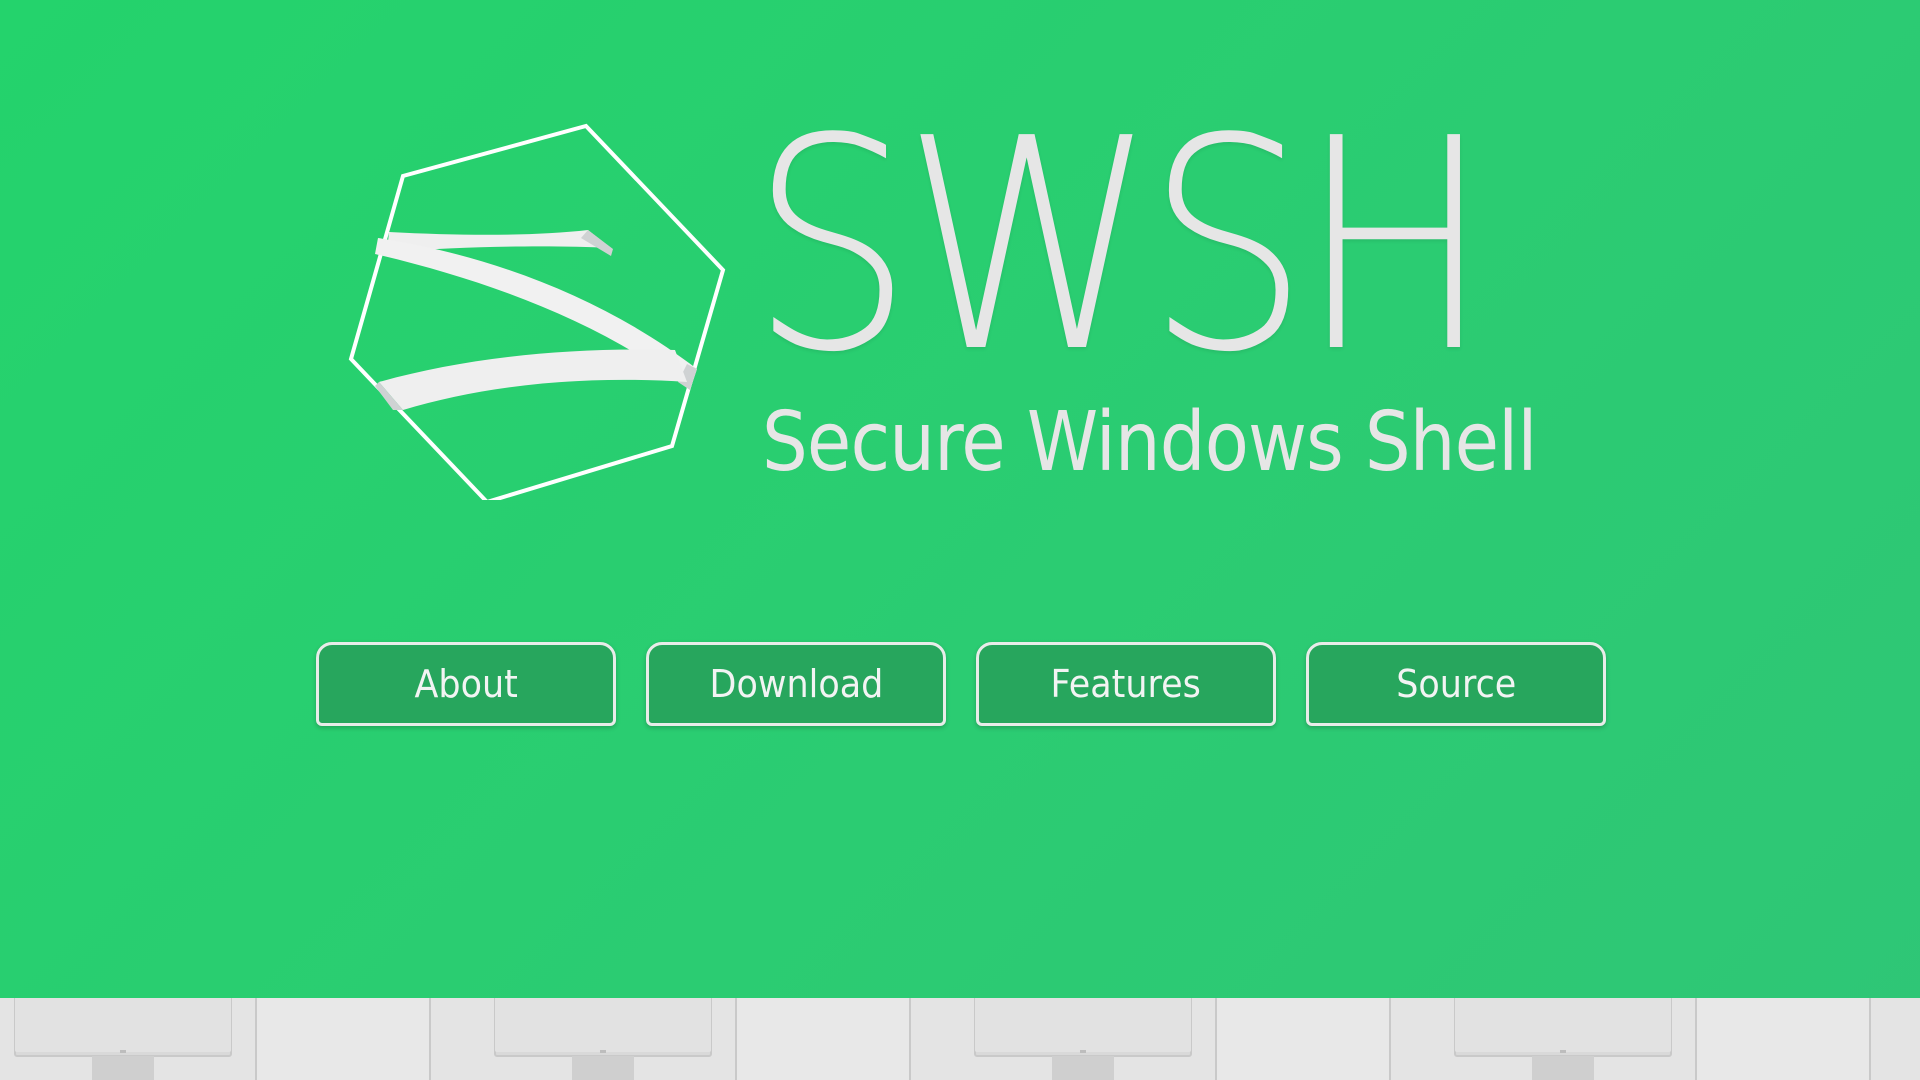  What do you see at coordinates (961, 684) in the screenshot?
I see `main-nav: About Download Features Source` at bounding box center [961, 684].